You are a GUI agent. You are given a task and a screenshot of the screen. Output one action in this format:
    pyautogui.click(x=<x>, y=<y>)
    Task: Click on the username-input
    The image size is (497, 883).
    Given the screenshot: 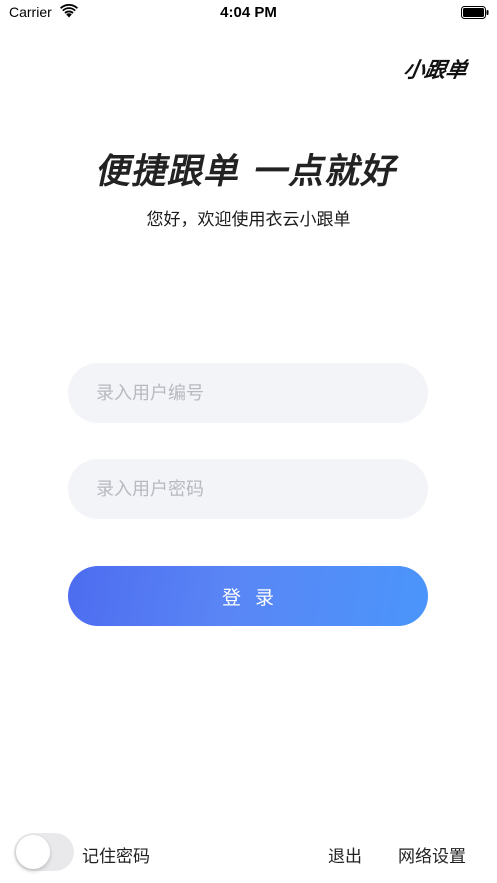 What is the action you would take?
    pyautogui.click(x=248, y=393)
    